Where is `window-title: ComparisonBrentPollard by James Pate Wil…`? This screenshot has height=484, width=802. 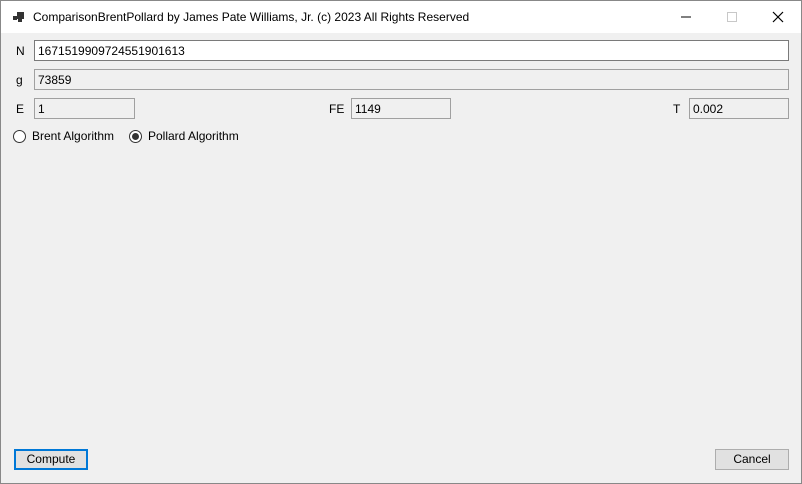
window-title: ComparisonBrentPollard by James Pate Wil… is located at coordinates (251, 17).